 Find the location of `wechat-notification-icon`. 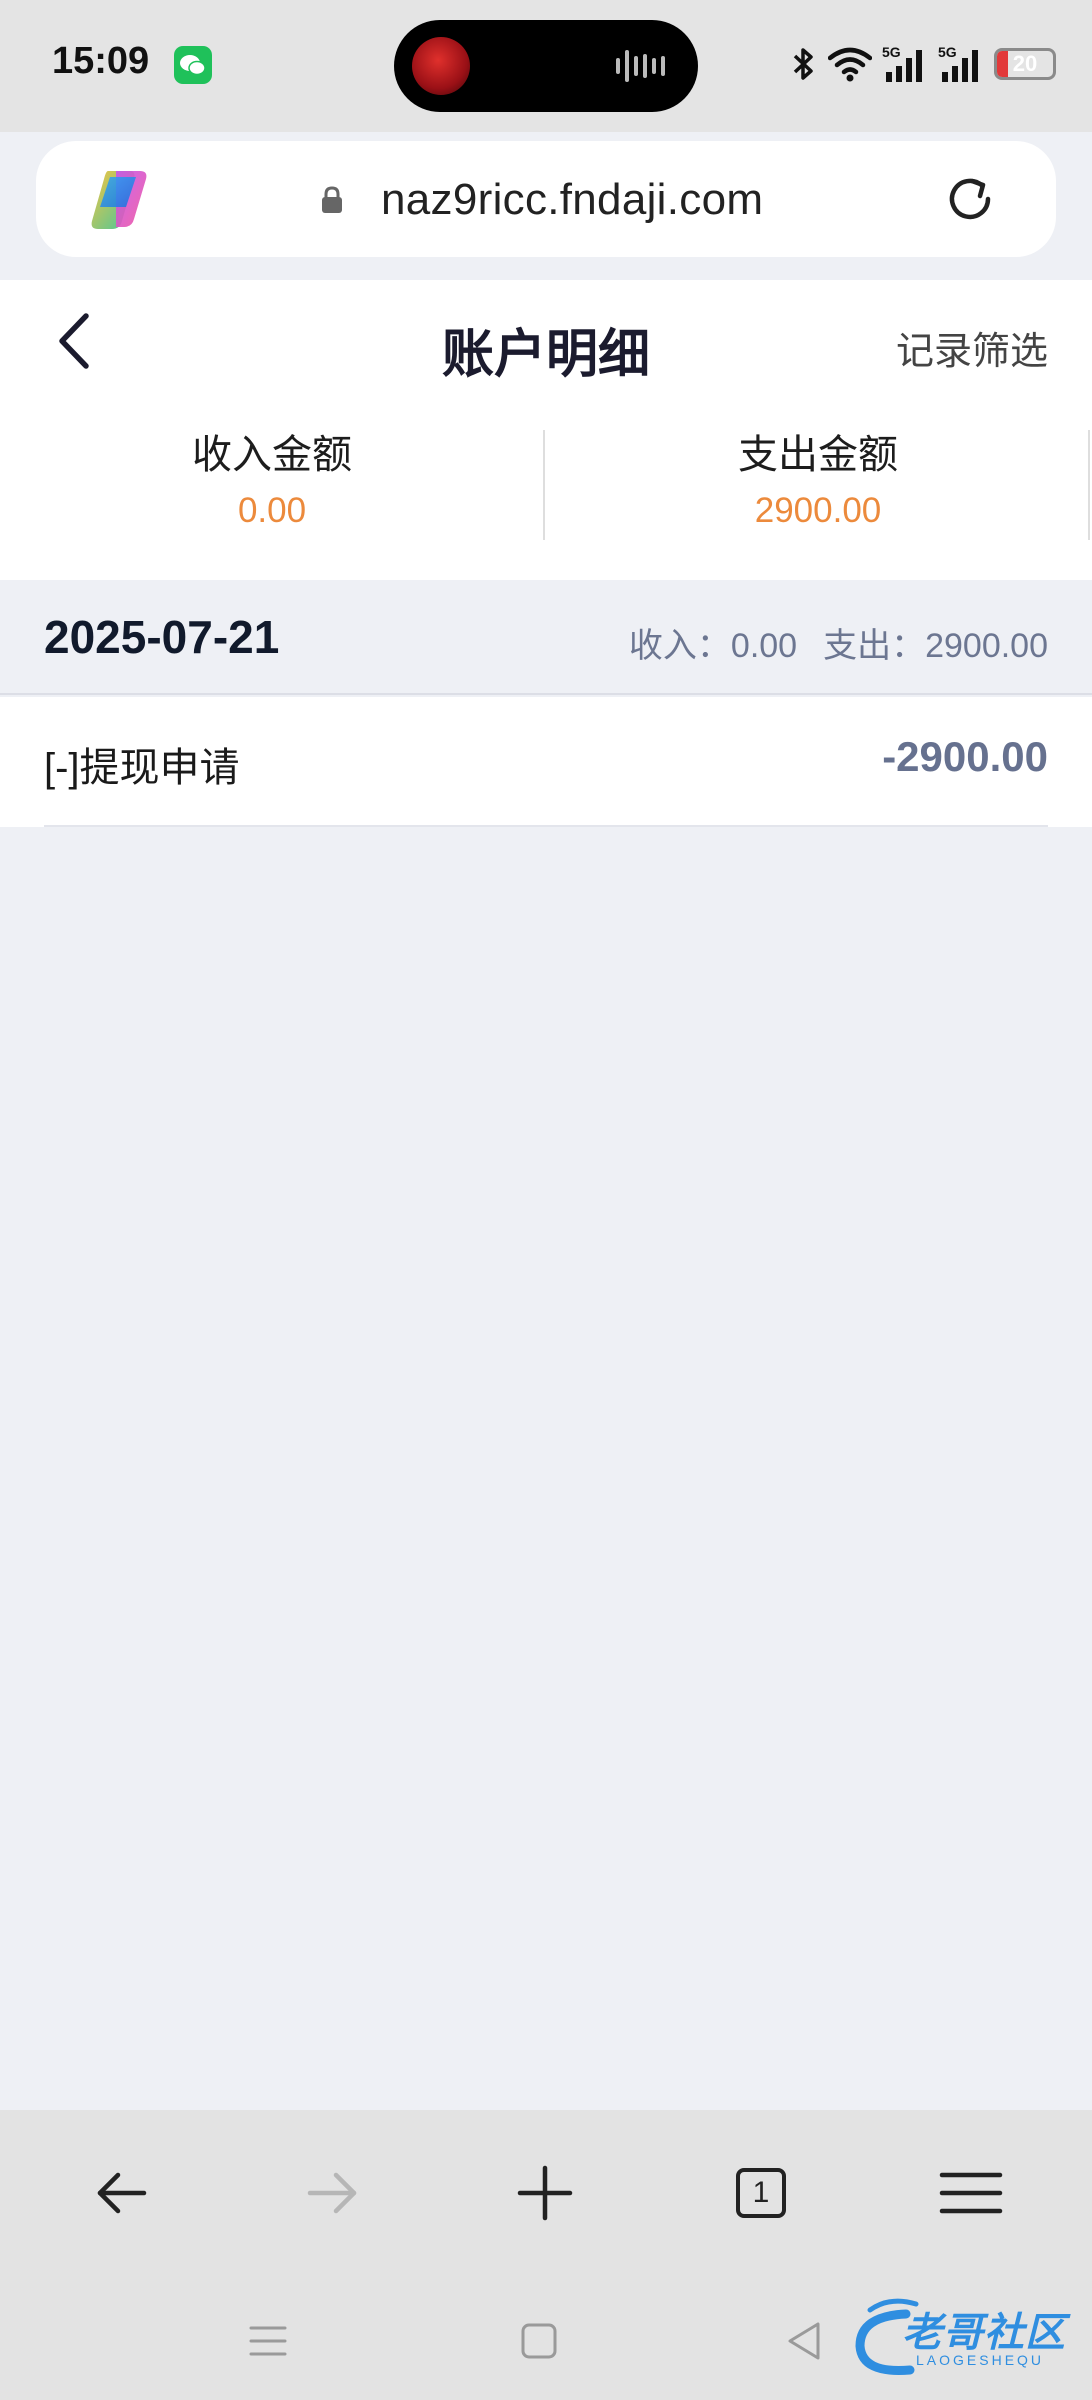

wechat-notification-icon is located at coordinates (193, 65).